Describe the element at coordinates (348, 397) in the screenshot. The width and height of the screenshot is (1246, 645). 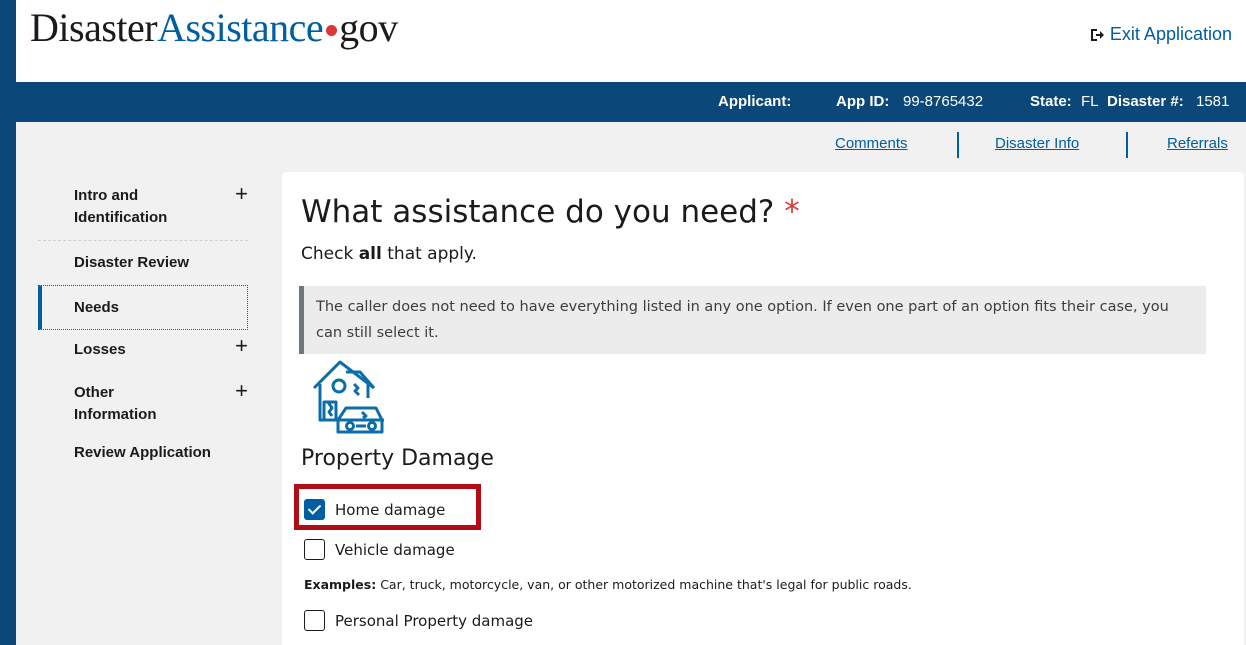
I see `house-car-damage-icon` at that location.